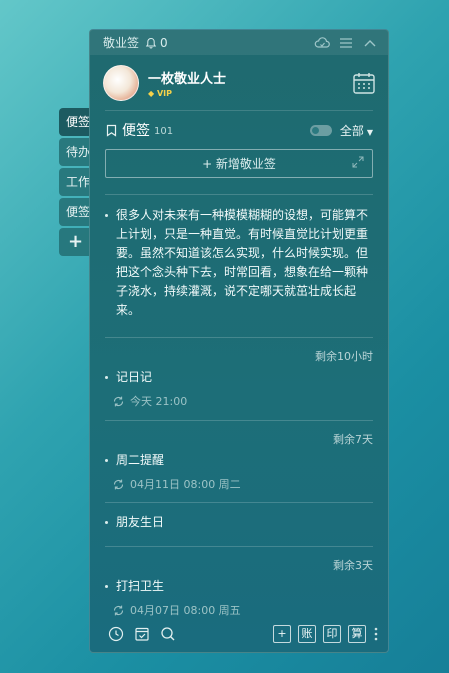 The height and width of the screenshot is (673, 449). I want to click on diamond-icon: ◆, so click(151, 93).